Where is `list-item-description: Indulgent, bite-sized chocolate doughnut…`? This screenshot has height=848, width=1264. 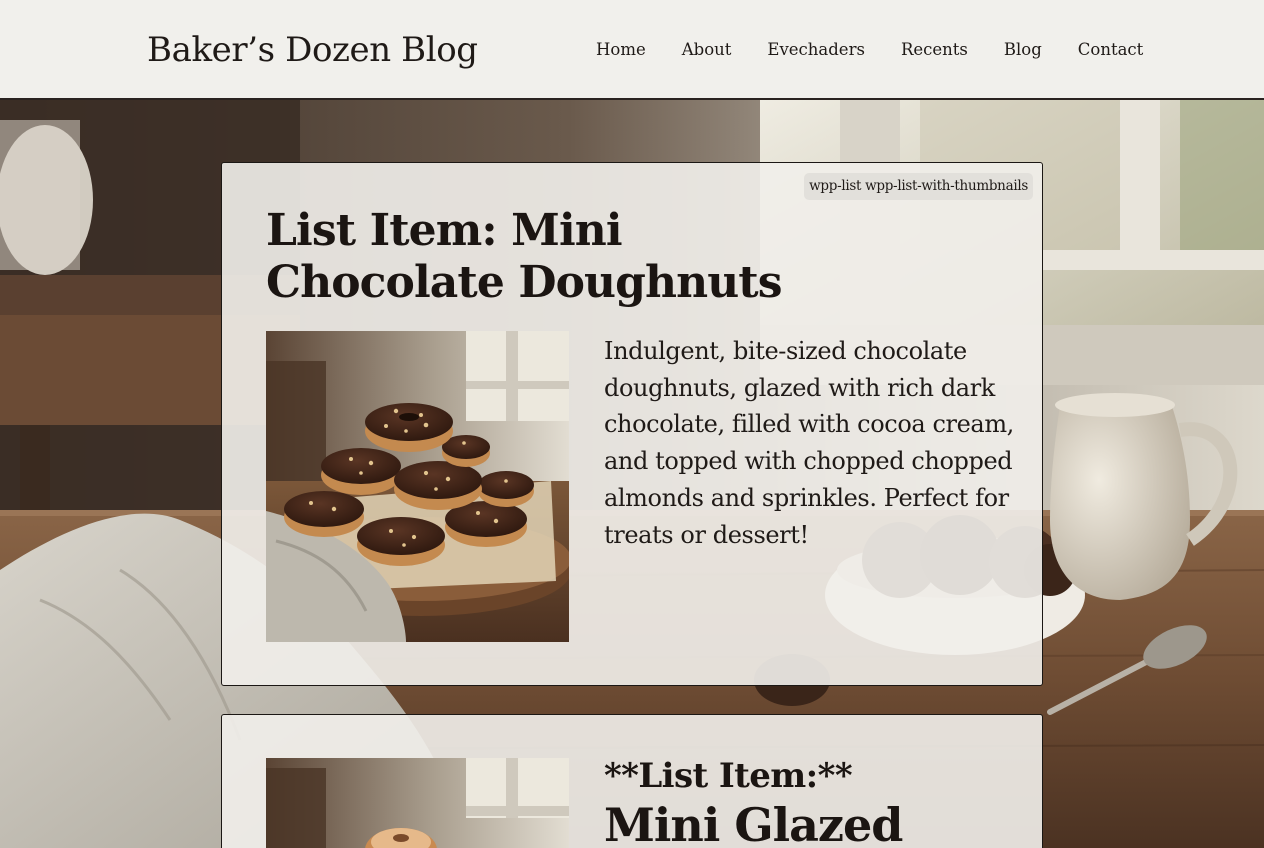 list-item-description: Indulgent, bite-sized chocolate doughnut… is located at coordinates (809, 443).